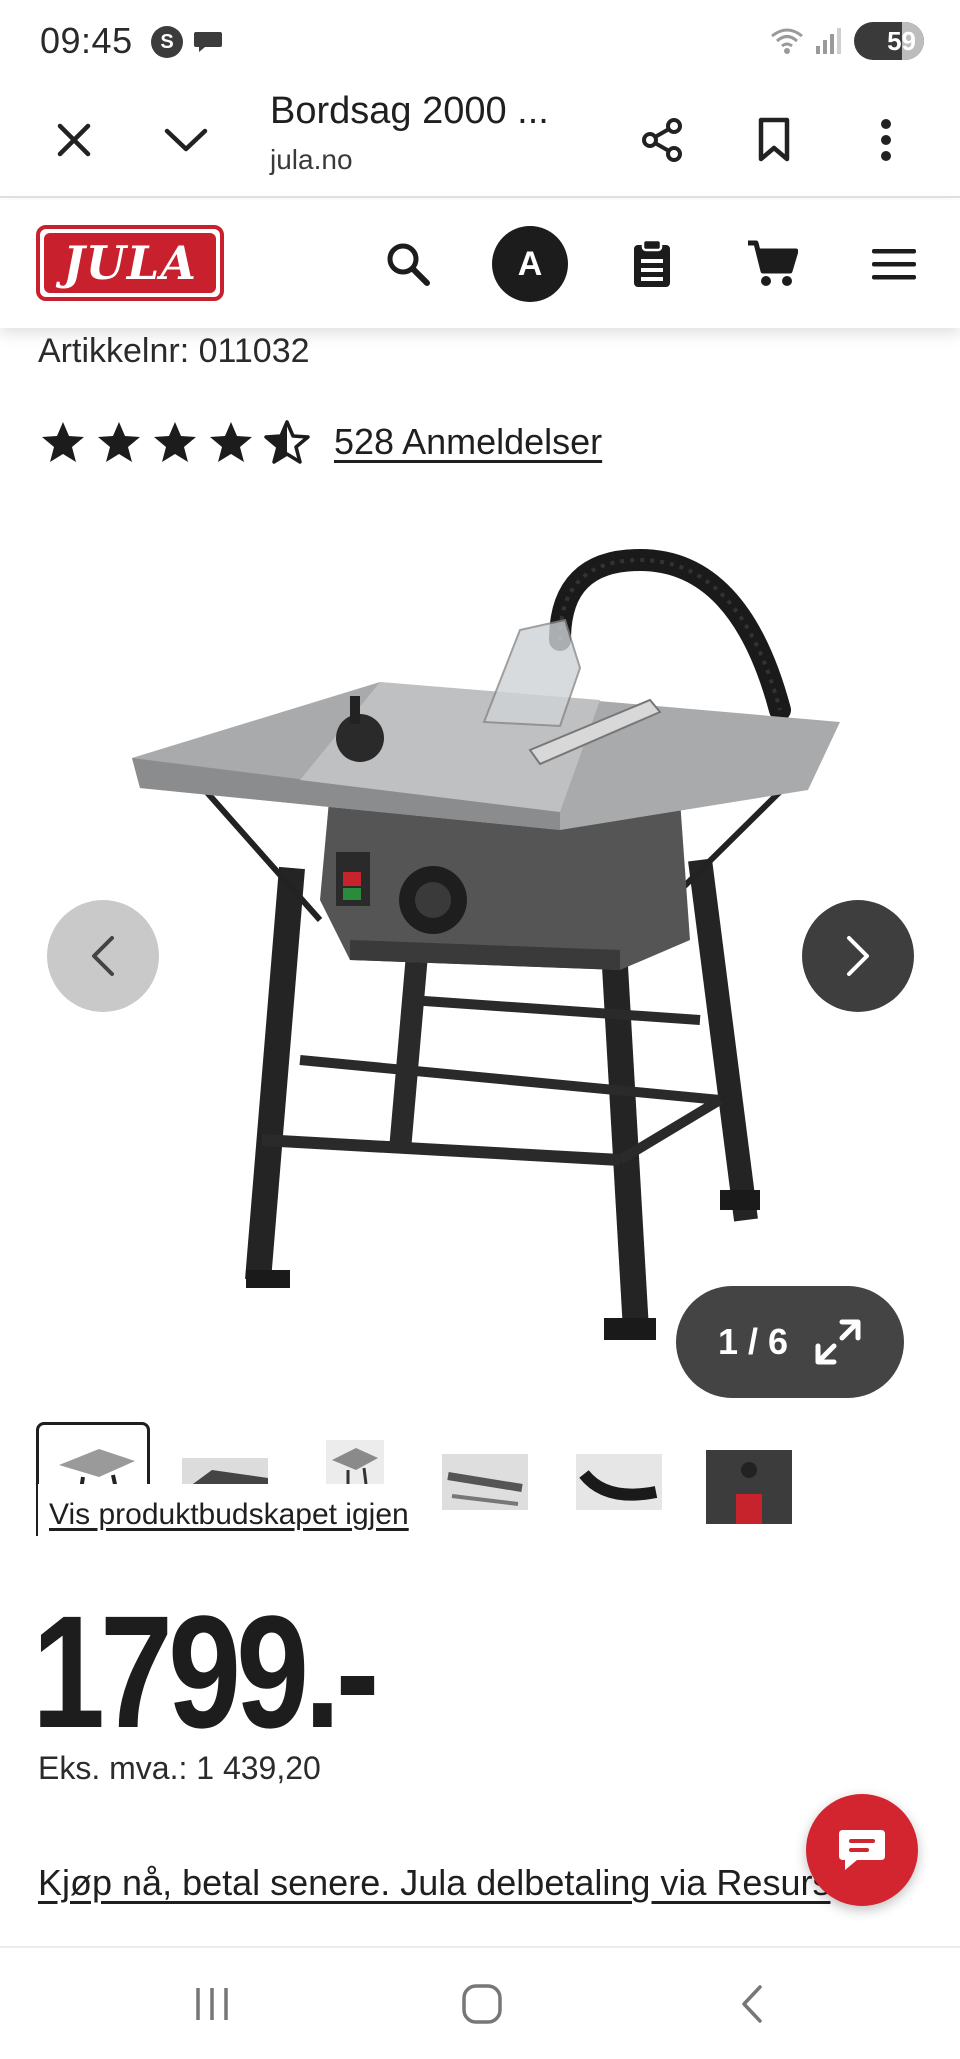 This screenshot has height=2059, width=960. Describe the element at coordinates (480, 141) in the screenshot. I see `browser-toolbar: Bordsag 2000 ... jula.no` at that location.